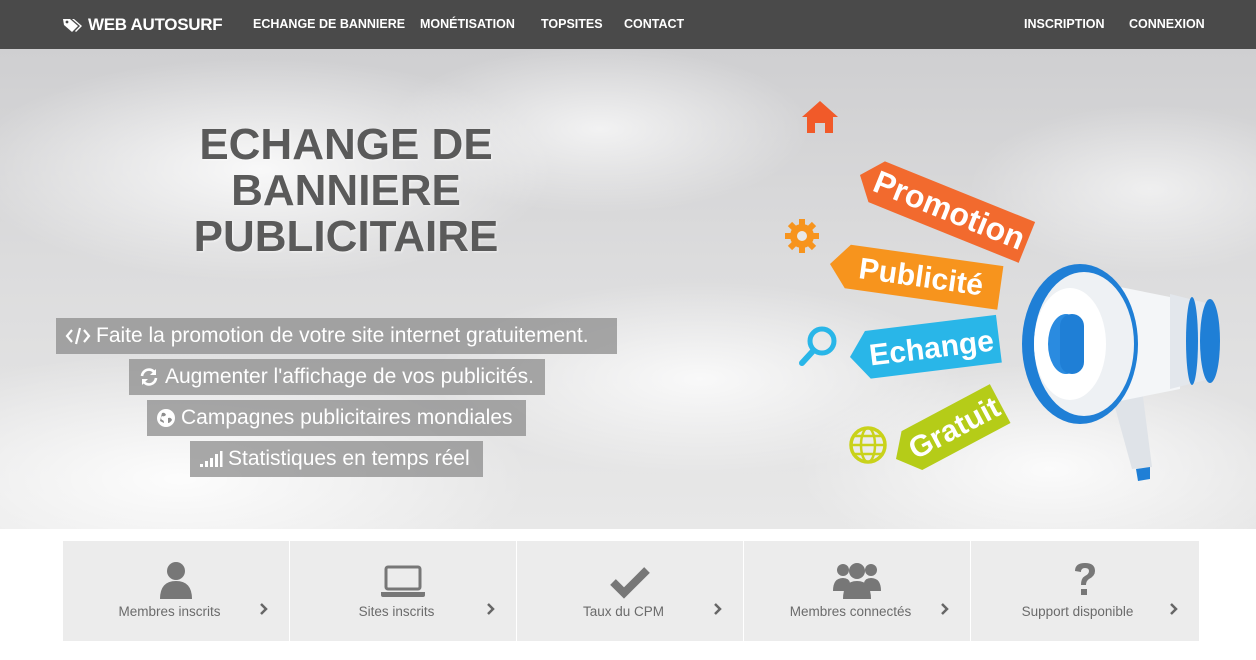 The image size is (1256, 660). Describe the element at coordinates (868, 445) in the screenshot. I see `globe-illustration-icon` at that location.